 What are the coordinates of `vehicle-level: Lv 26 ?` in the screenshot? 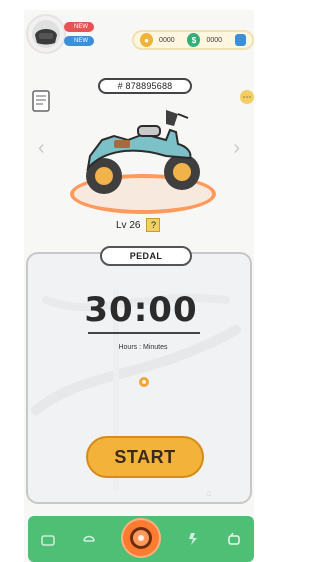 It's located at (138, 225).